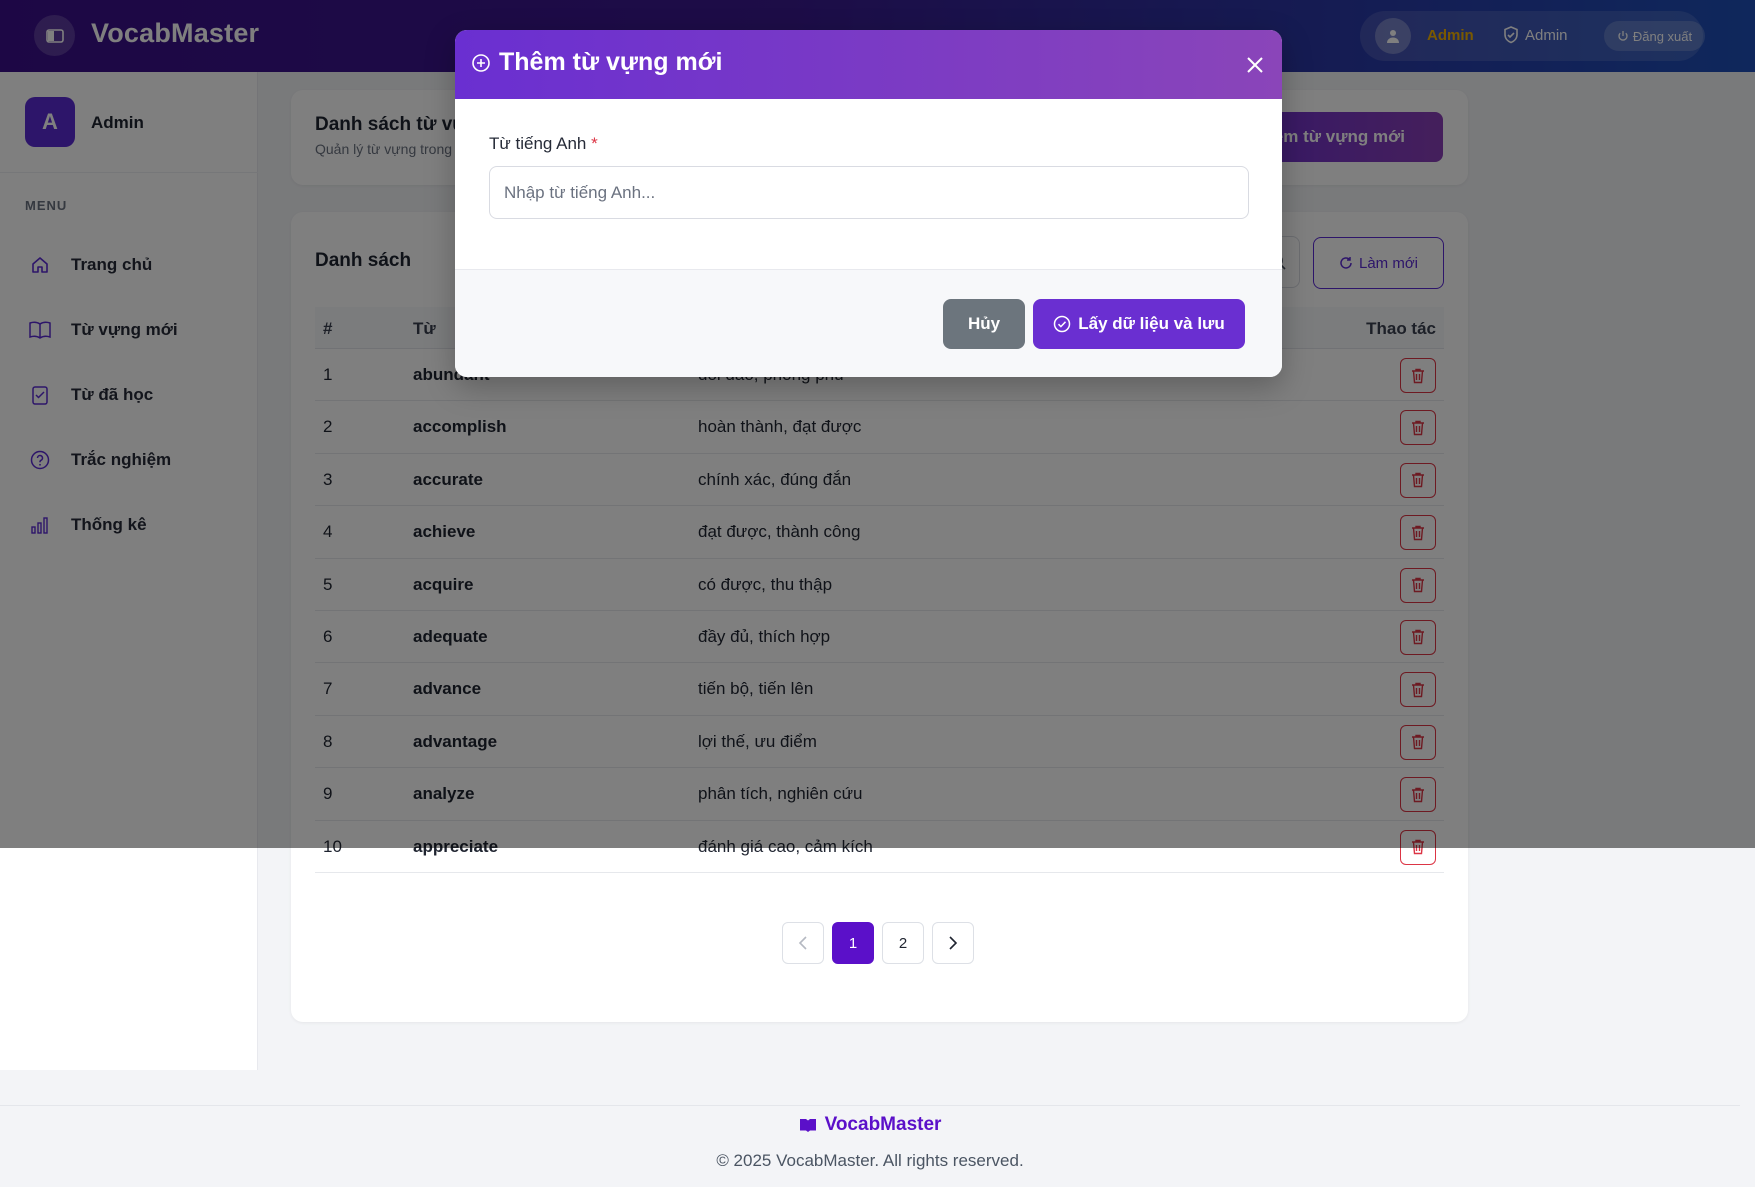  I want to click on modal-title-text: Thêm từ vựng mới, so click(611, 62).